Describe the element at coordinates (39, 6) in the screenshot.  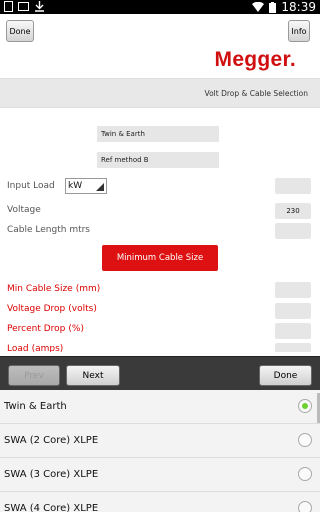
I see `download-icon` at that location.